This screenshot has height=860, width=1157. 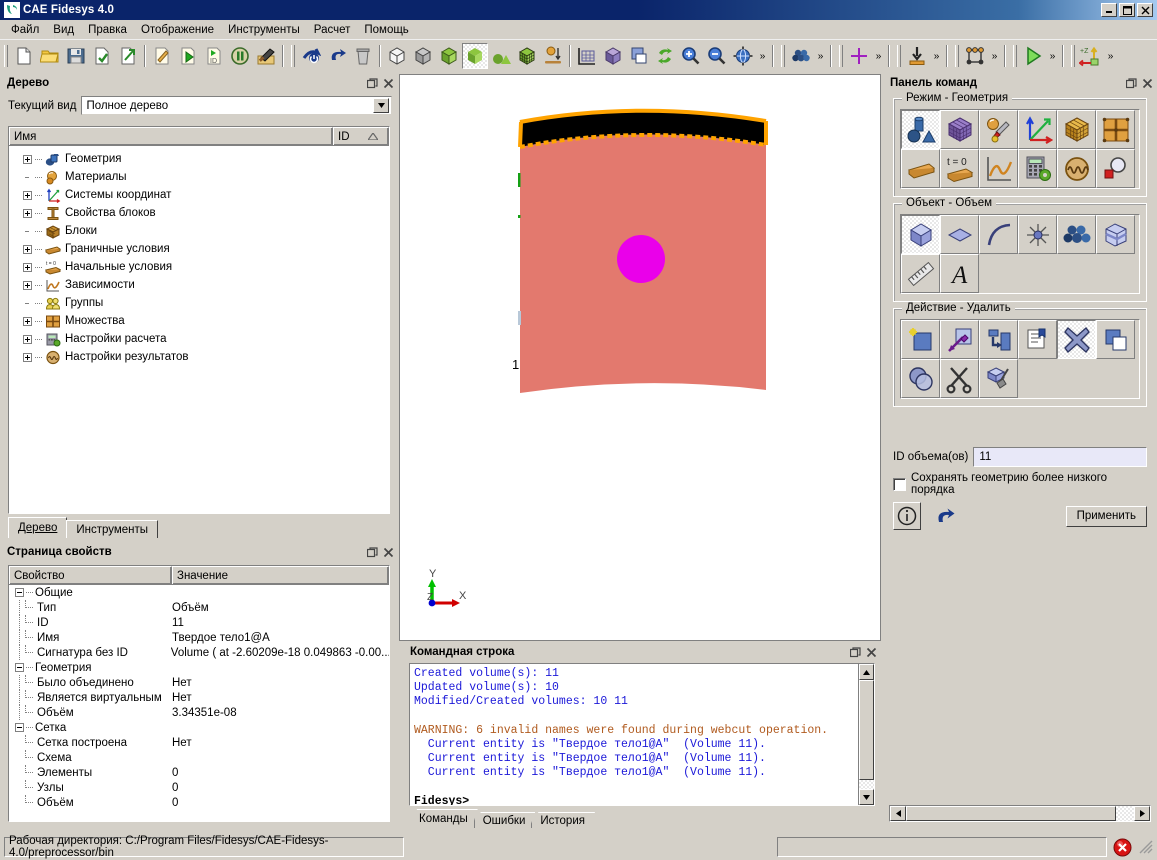 What do you see at coordinates (171, 136) in the screenshot?
I see `tree-column-name: Имя` at bounding box center [171, 136].